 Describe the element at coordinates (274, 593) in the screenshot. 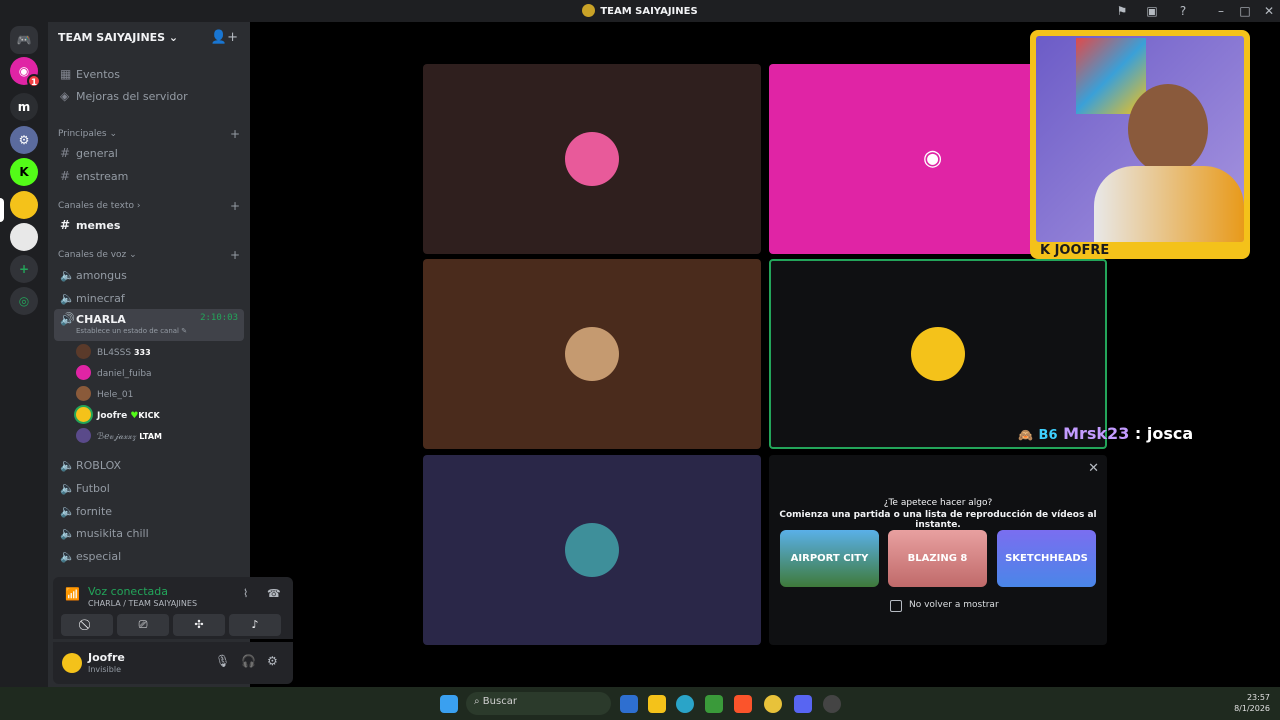

I see `disconnect-icon: ☎` at that location.